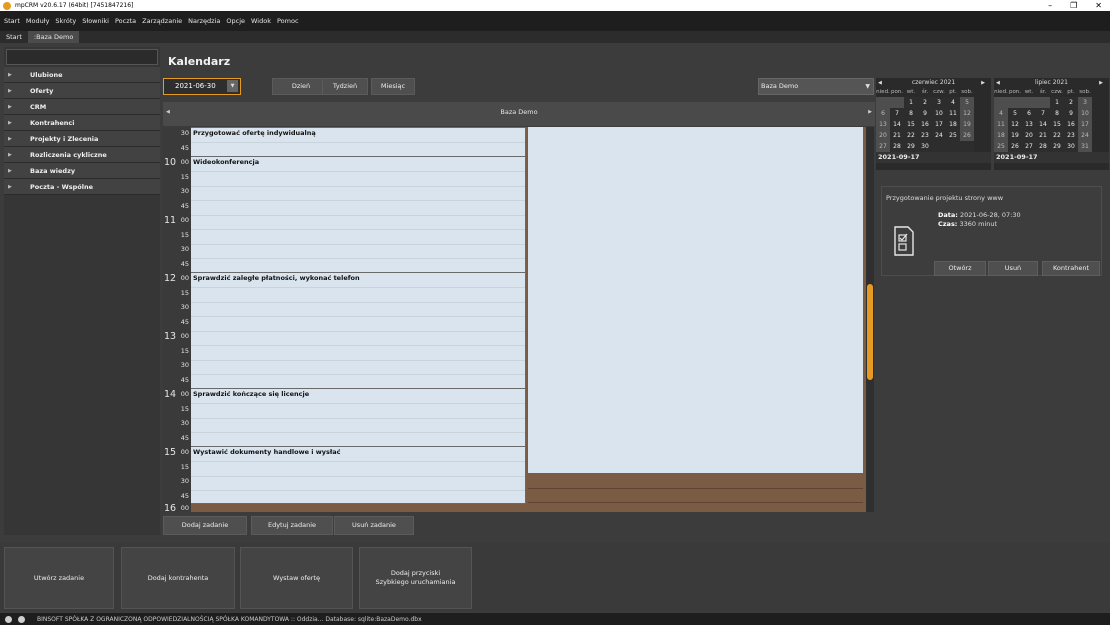 The image size is (1110, 625). I want to click on sidebar-search-input, so click(82, 57).